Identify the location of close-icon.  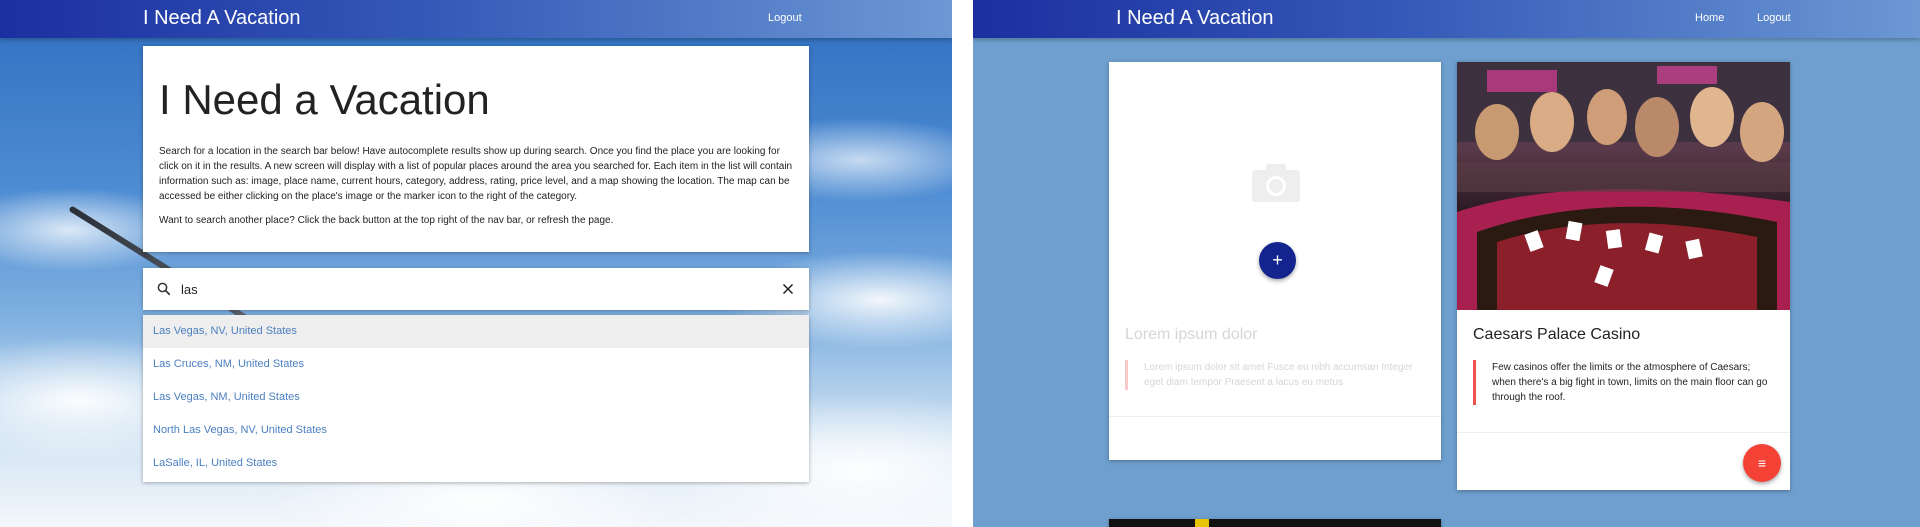
(788, 289).